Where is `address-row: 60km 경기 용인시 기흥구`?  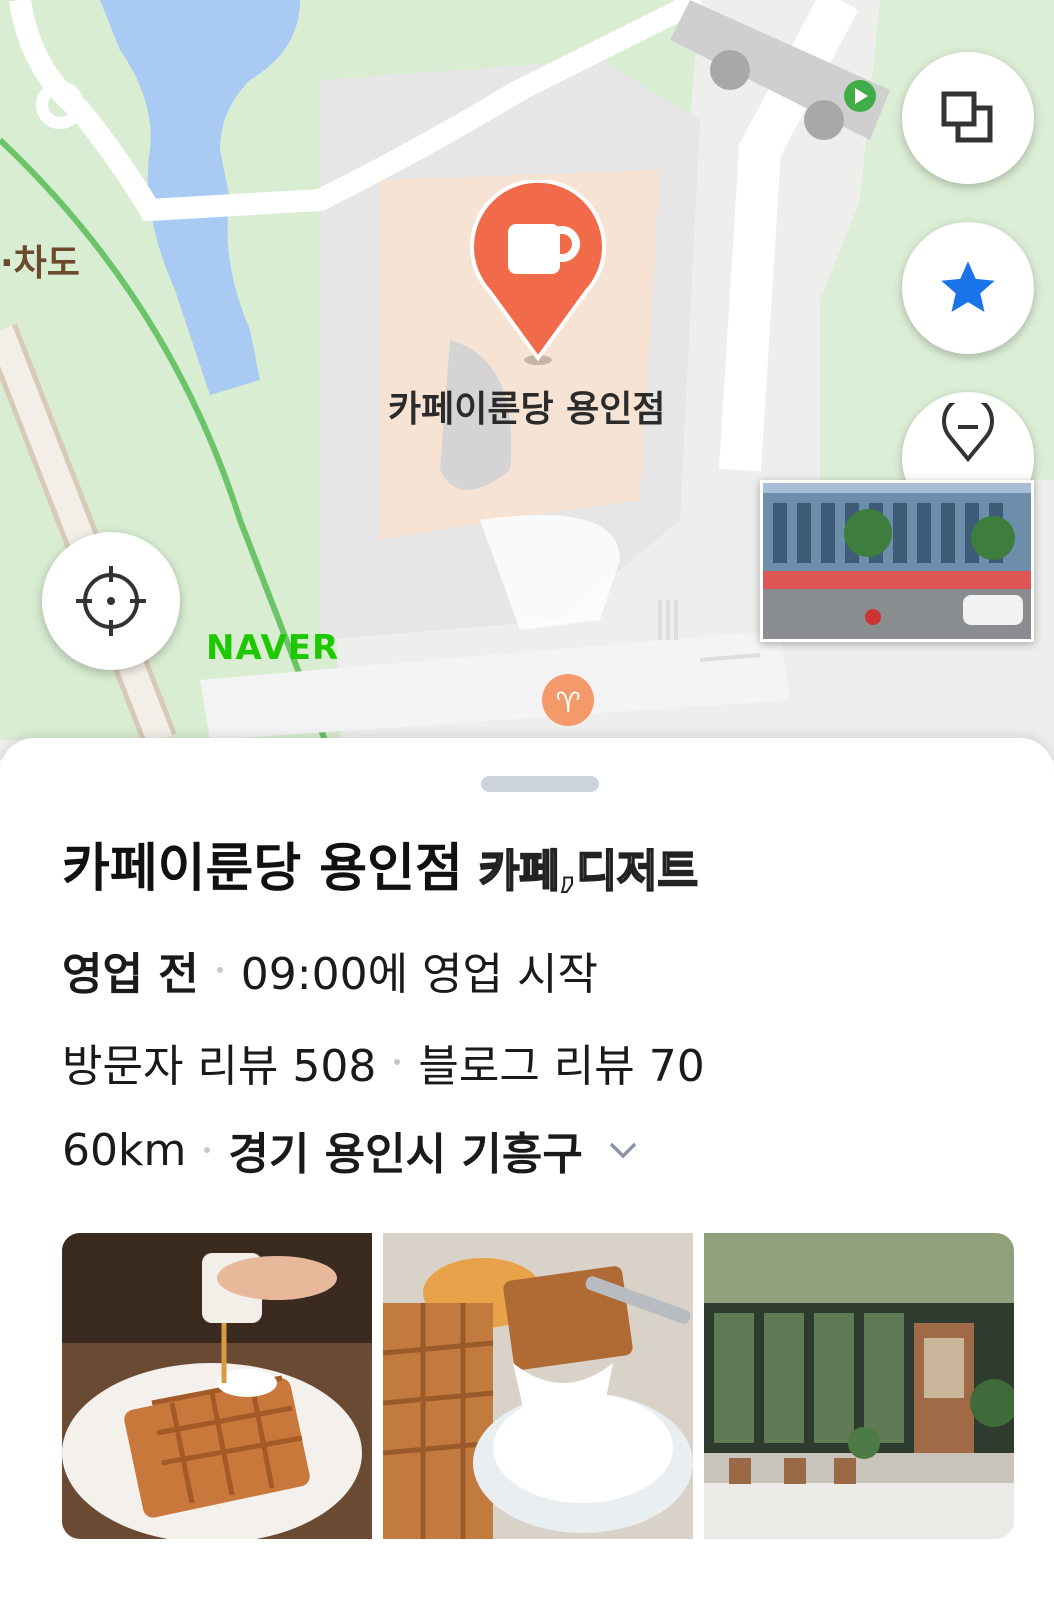 address-row: 60km 경기 용인시 기흥구 is located at coordinates (351, 1150).